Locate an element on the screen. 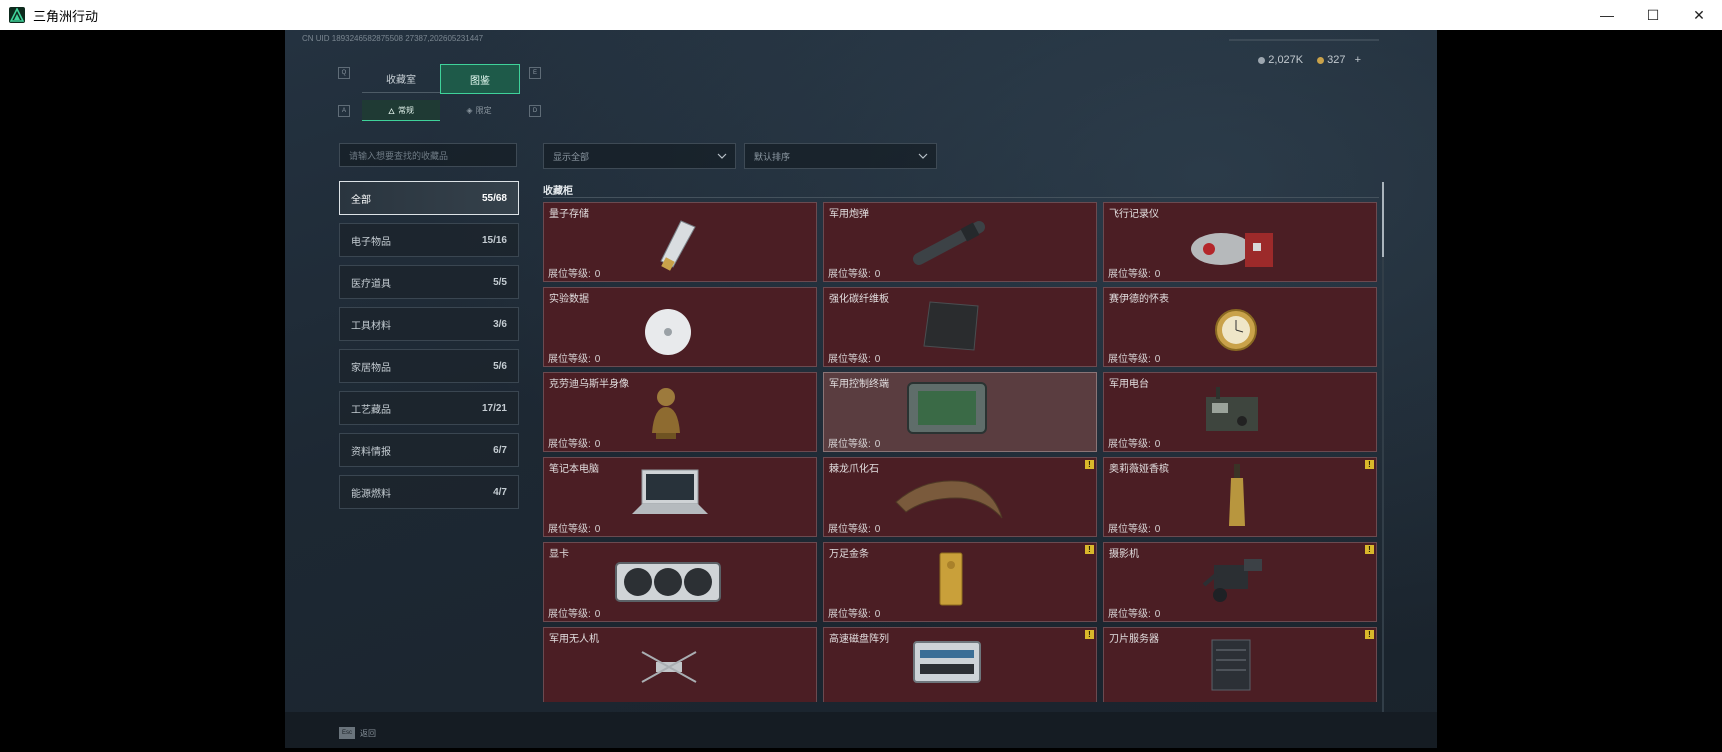  minimize-button: — is located at coordinates (1607, 15).